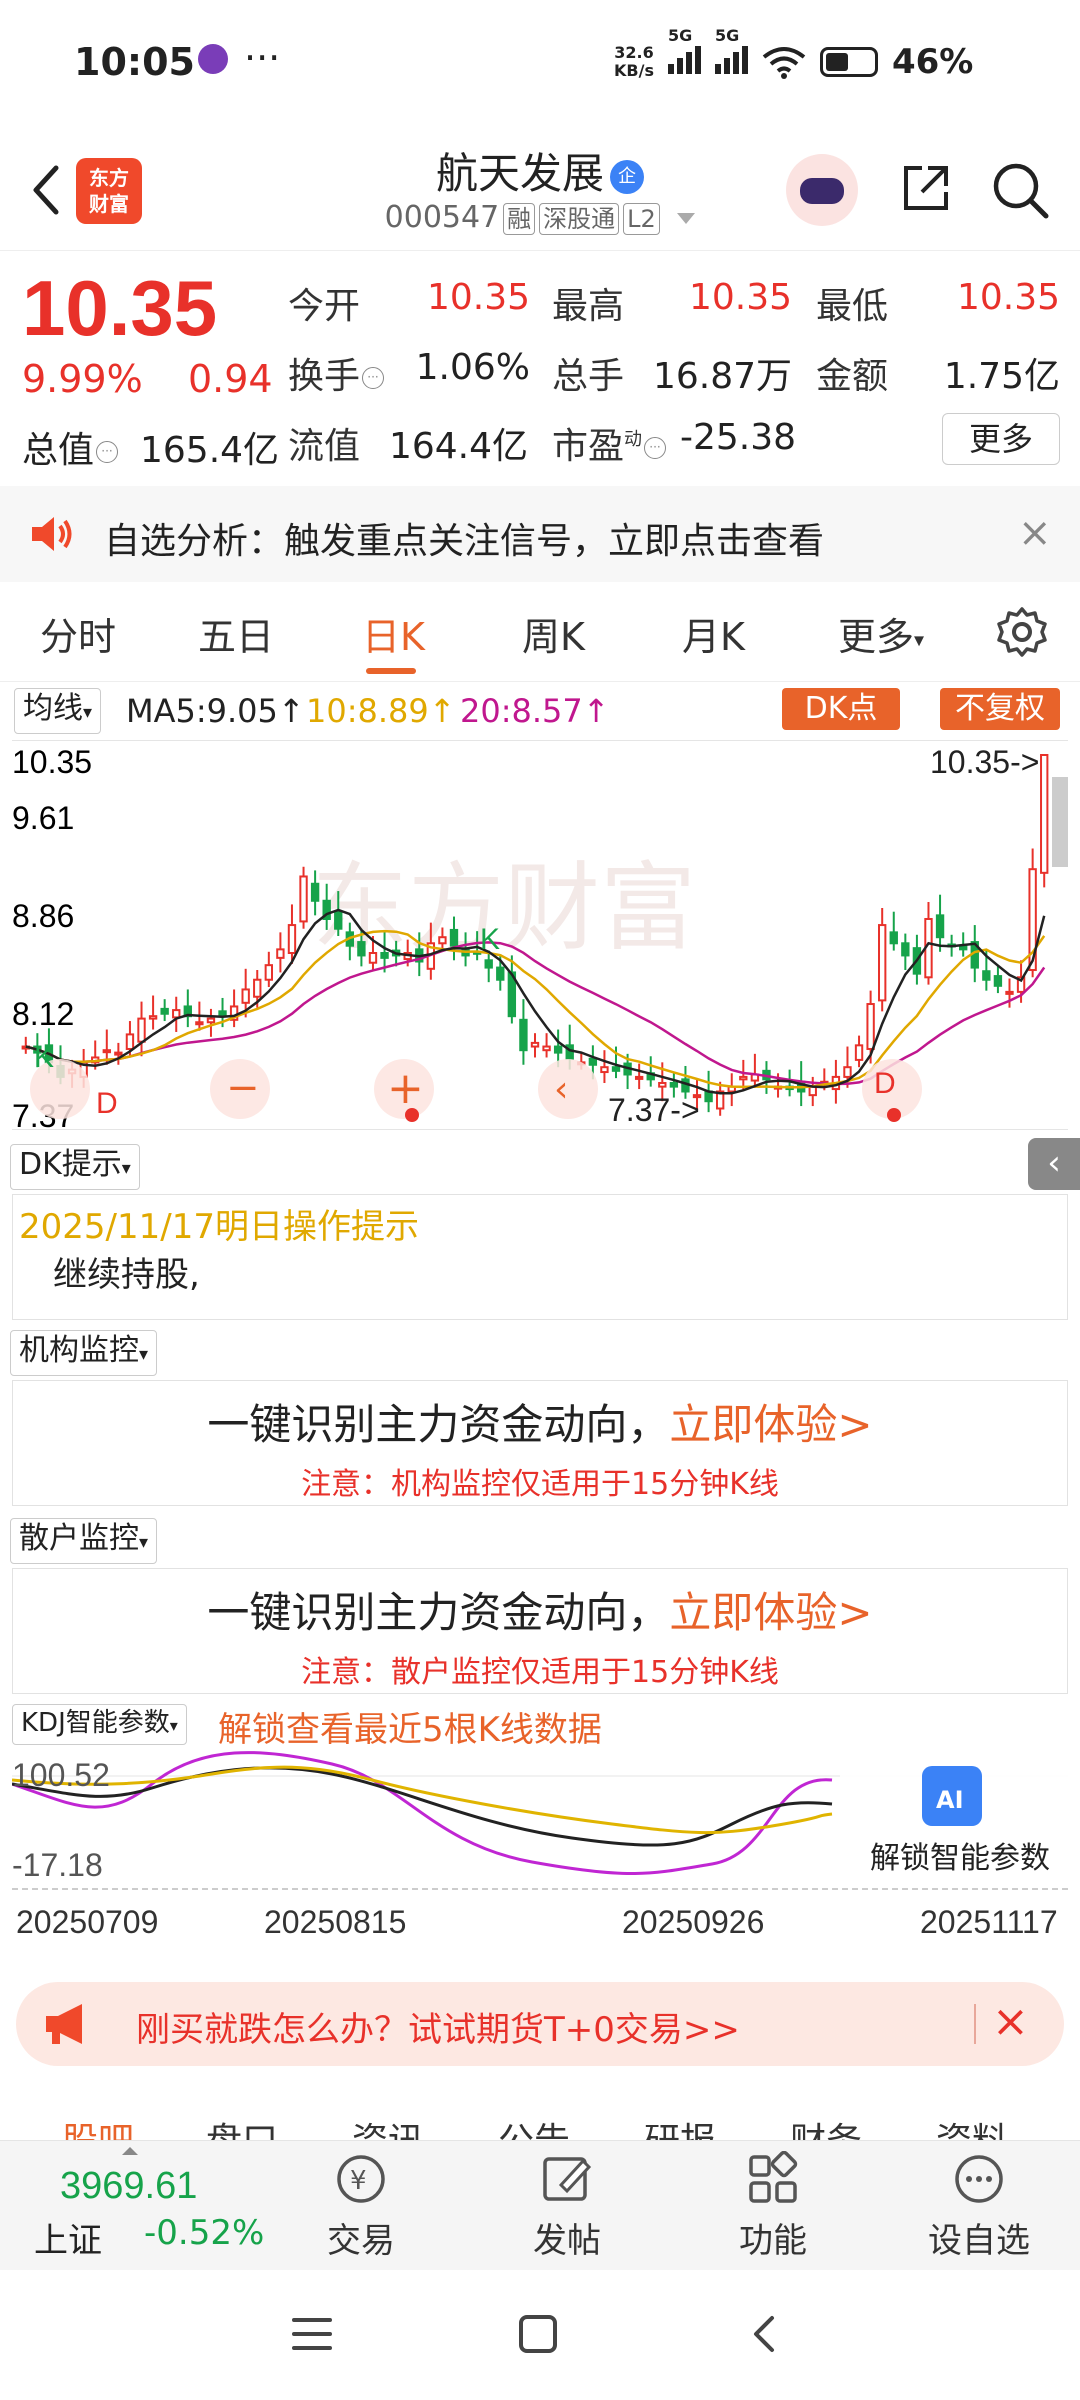 The width and height of the screenshot is (1080, 2400). I want to click on robot-assistant-icon, so click(822, 190).